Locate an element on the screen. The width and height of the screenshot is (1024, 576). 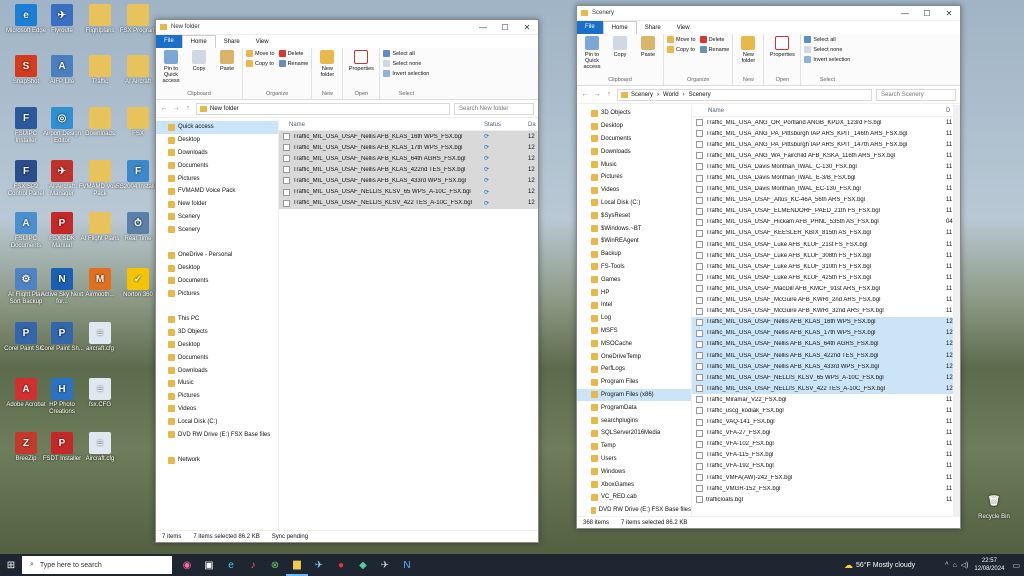
column-status: Status is located at coordinates (506, 125).